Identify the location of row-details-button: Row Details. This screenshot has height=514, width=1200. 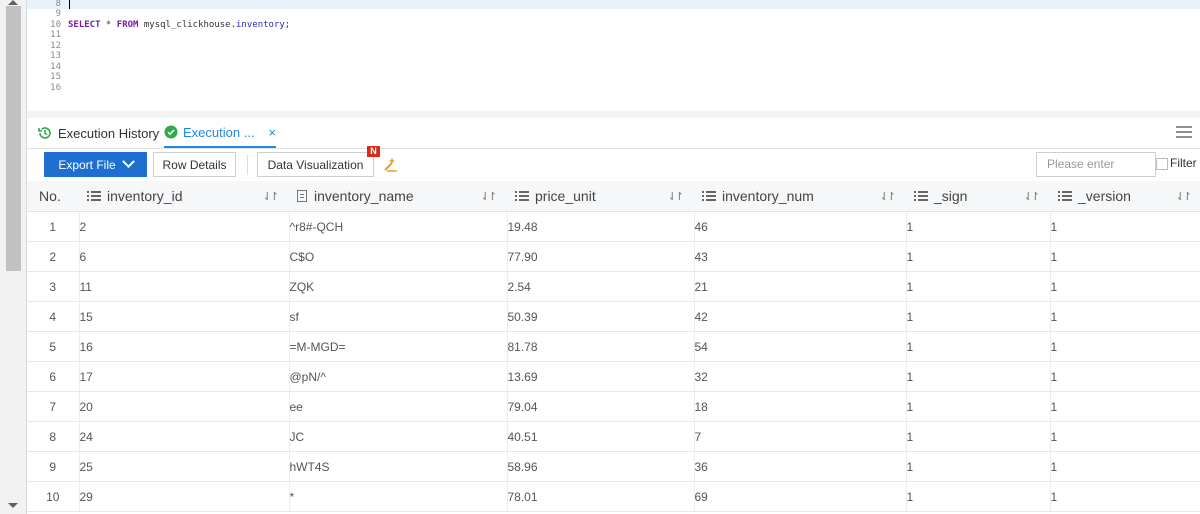
(194, 164).